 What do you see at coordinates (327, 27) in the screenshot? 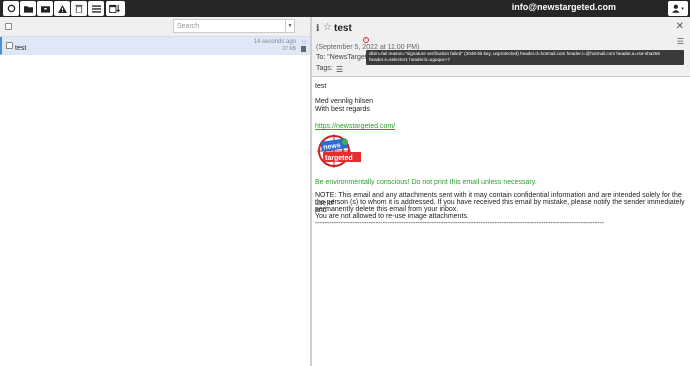
I see `star-icon: ☆` at bounding box center [327, 27].